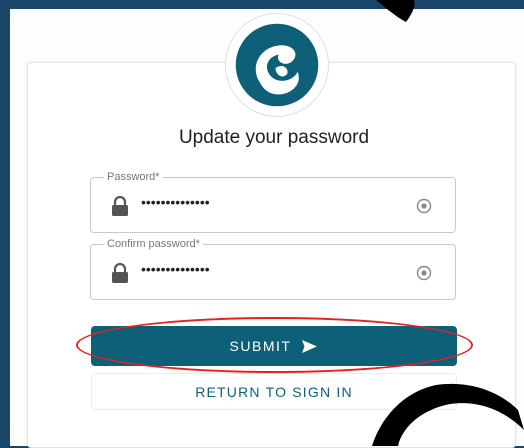 The height and width of the screenshot is (448, 524). I want to click on confirm-password-label: Confirm password*, so click(153, 244).